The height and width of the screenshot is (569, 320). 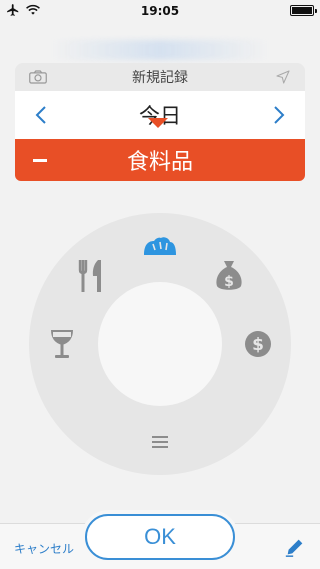 I want to click on background-blur, so click(x=160, y=50).